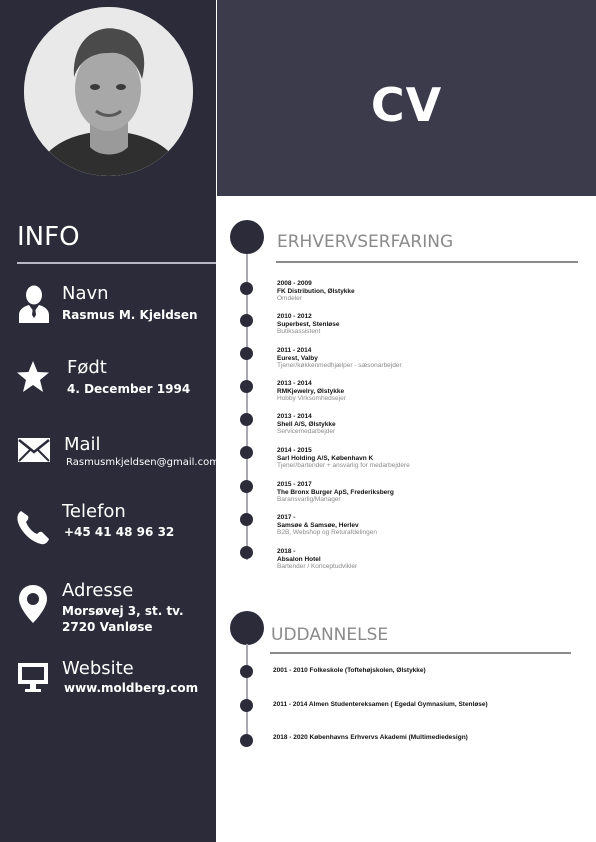 This screenshot has height=842, width=596. I want to click on star-icon, so click(33, 379).